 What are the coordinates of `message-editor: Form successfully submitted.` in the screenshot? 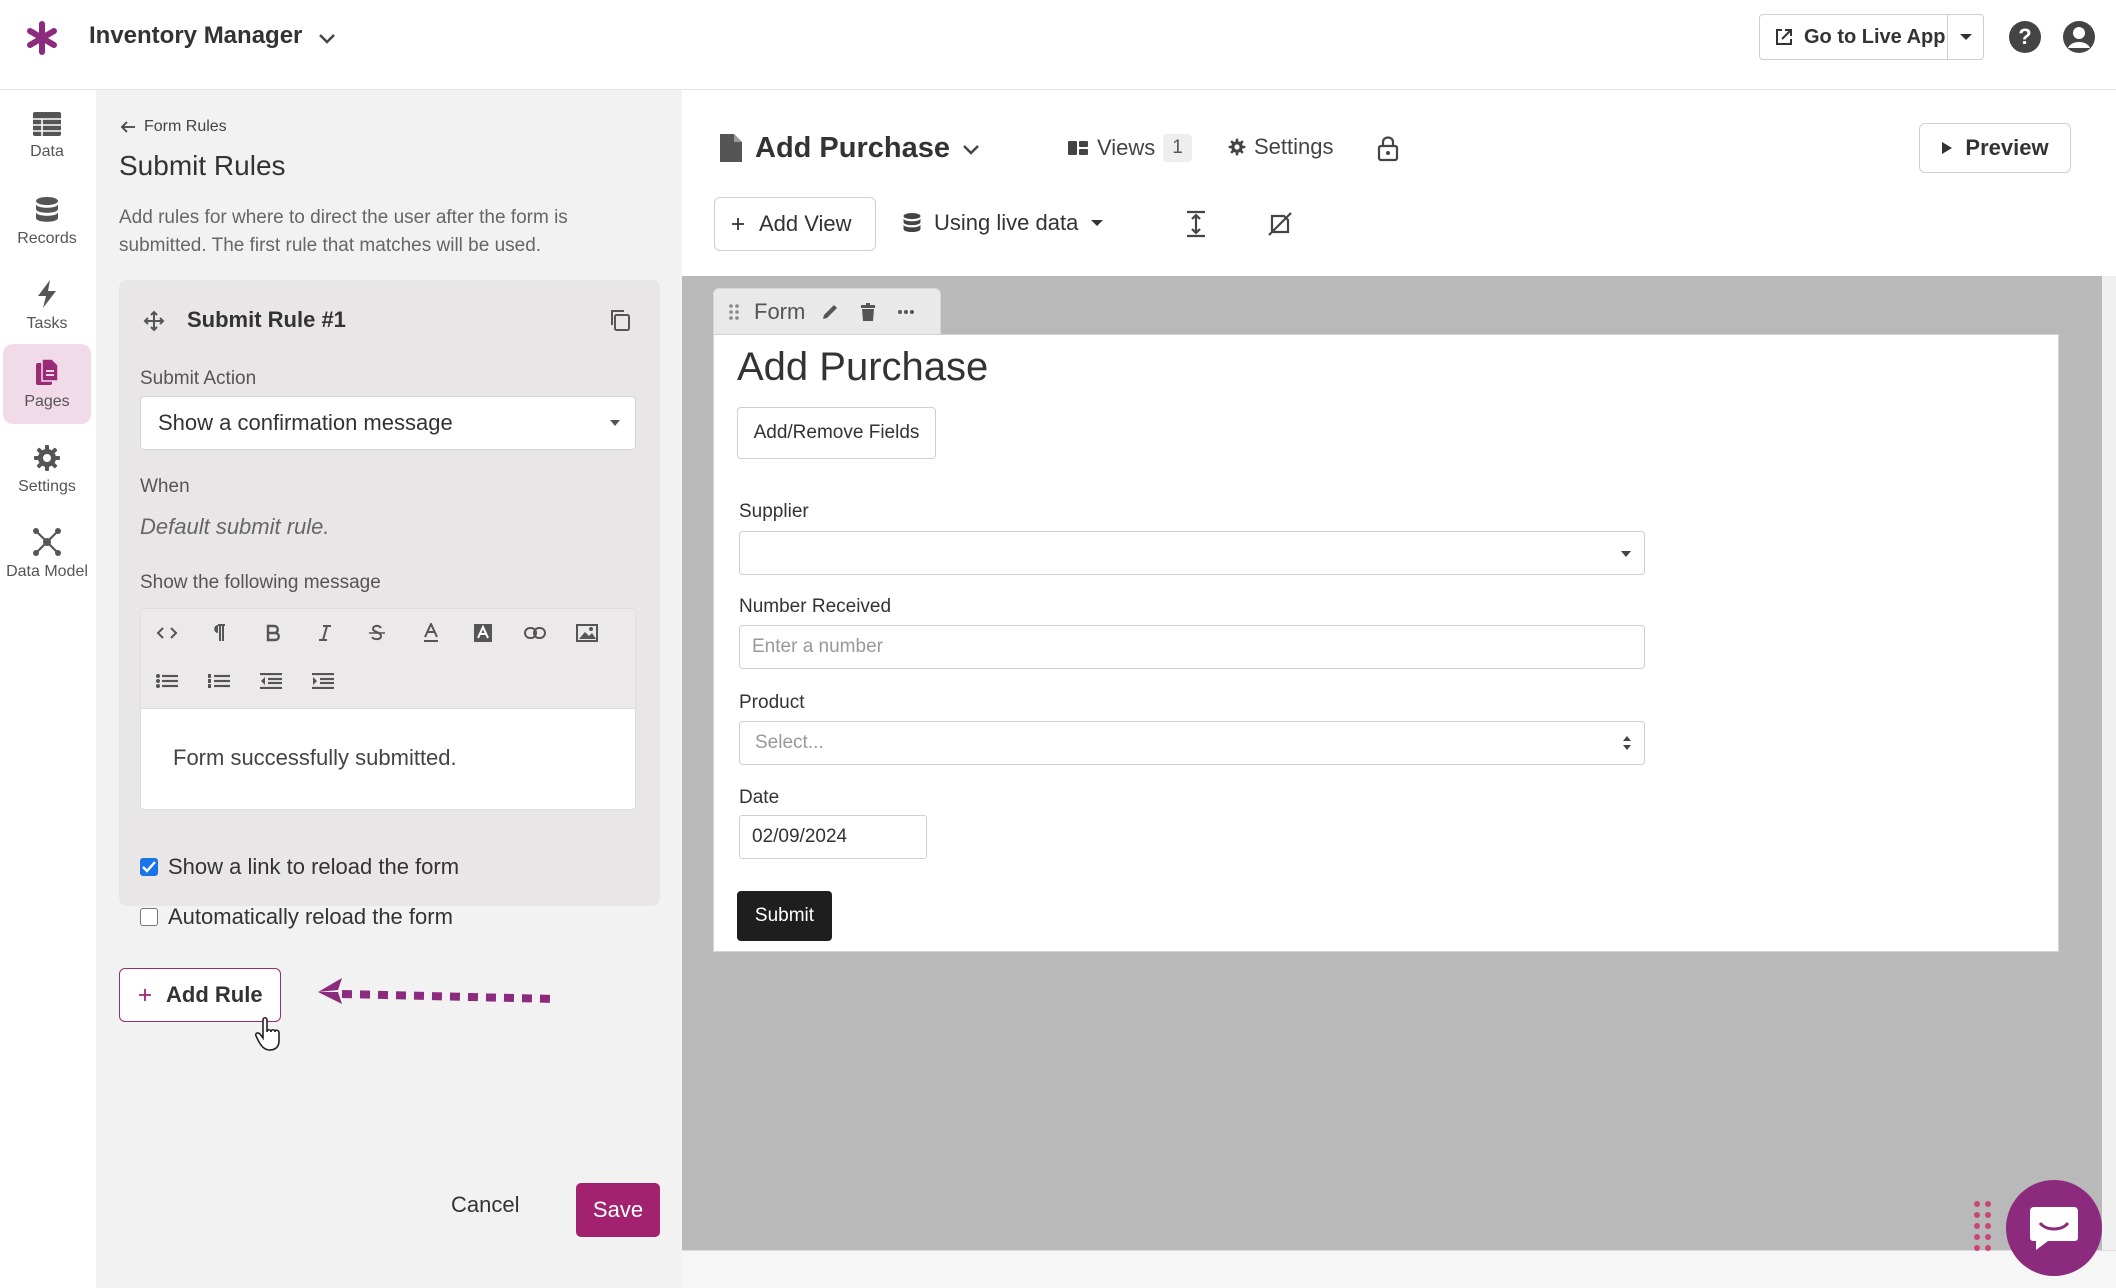 It's located at (388, 709).